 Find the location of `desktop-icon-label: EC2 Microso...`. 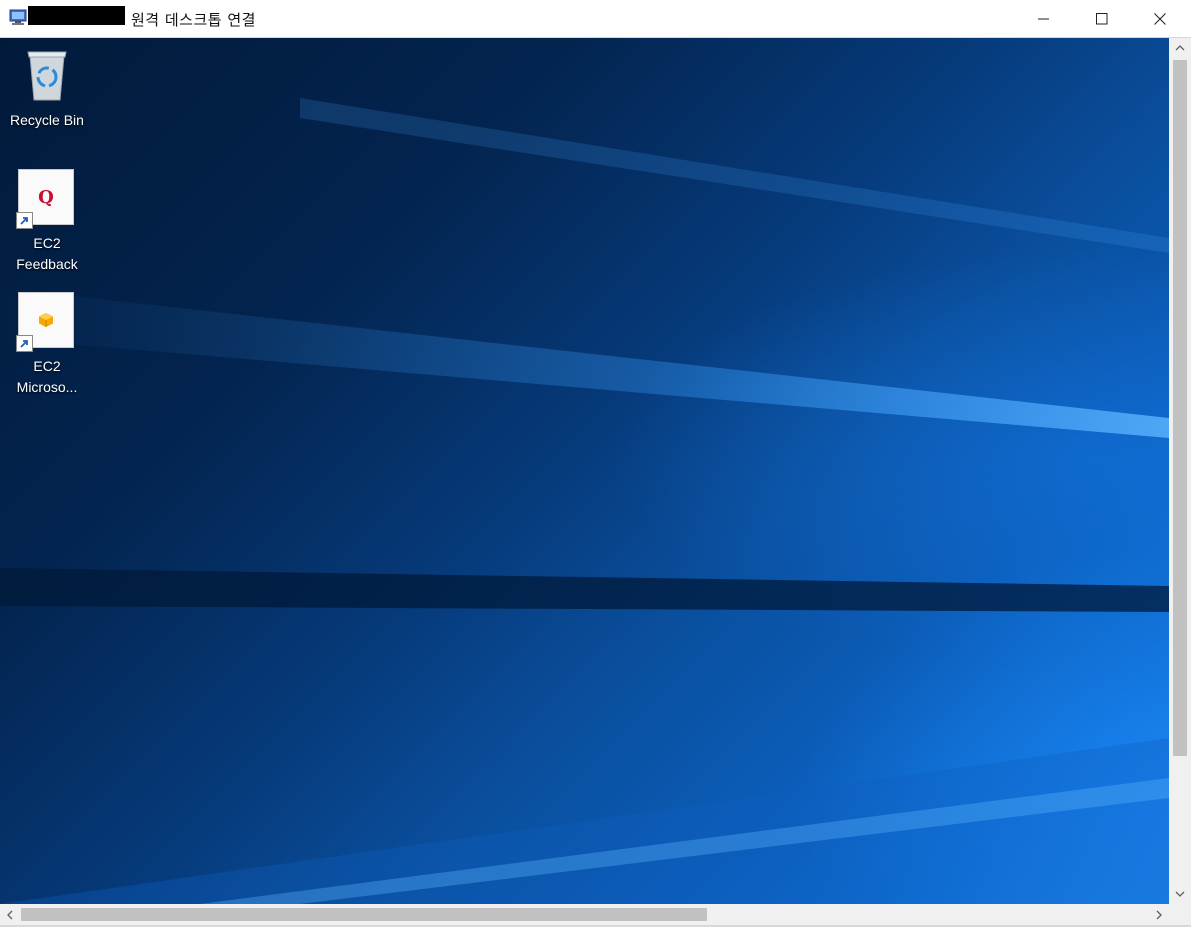

desktop-icon-label: EC2 Microso... is located at coordinates (47, 376).